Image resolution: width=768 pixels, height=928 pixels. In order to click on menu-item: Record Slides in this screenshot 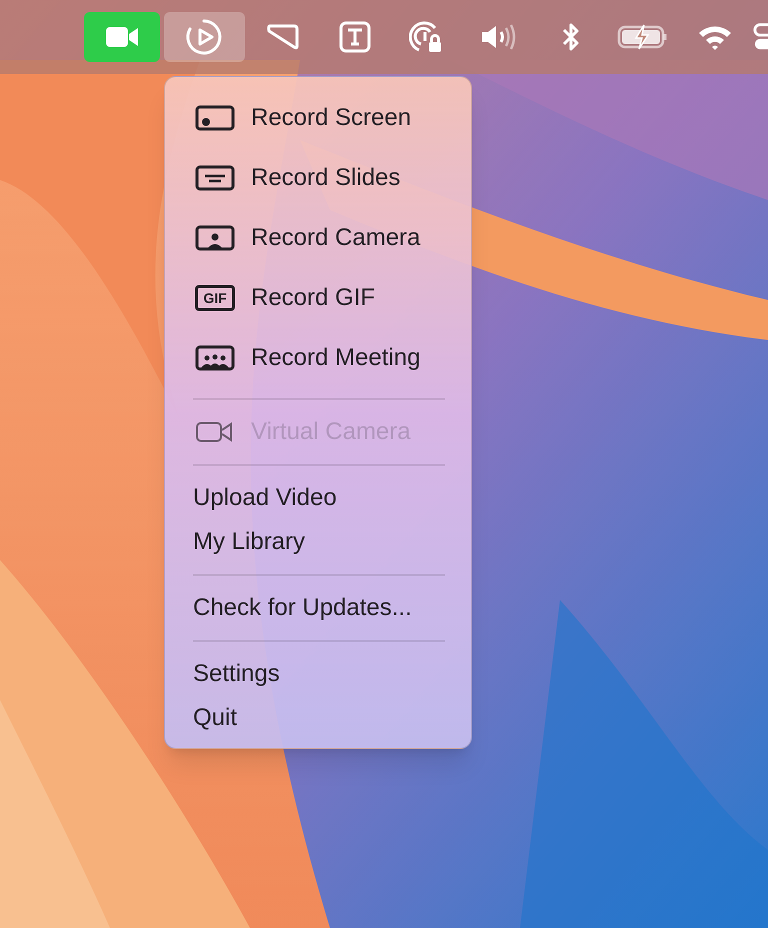, I will do `click(318, 178)`.